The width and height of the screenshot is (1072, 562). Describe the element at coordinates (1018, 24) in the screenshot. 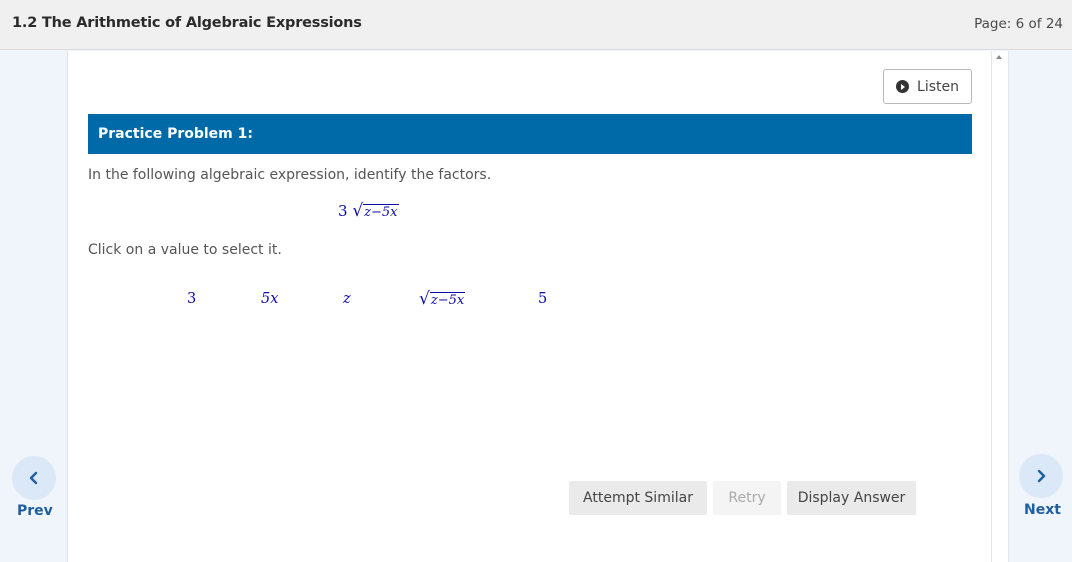

I see `page-indicator: Page: 6 of 24` at that location.